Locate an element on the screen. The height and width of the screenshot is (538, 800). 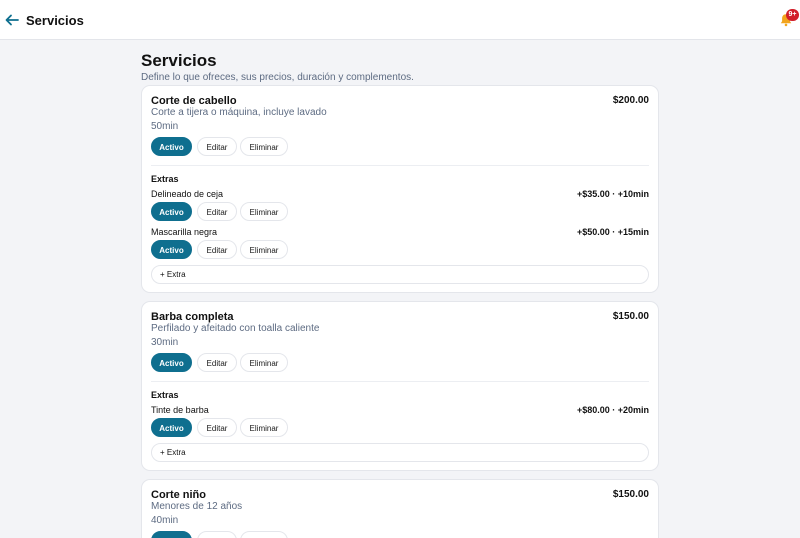
page-title: Servicios is located at coordinates (179, 60).